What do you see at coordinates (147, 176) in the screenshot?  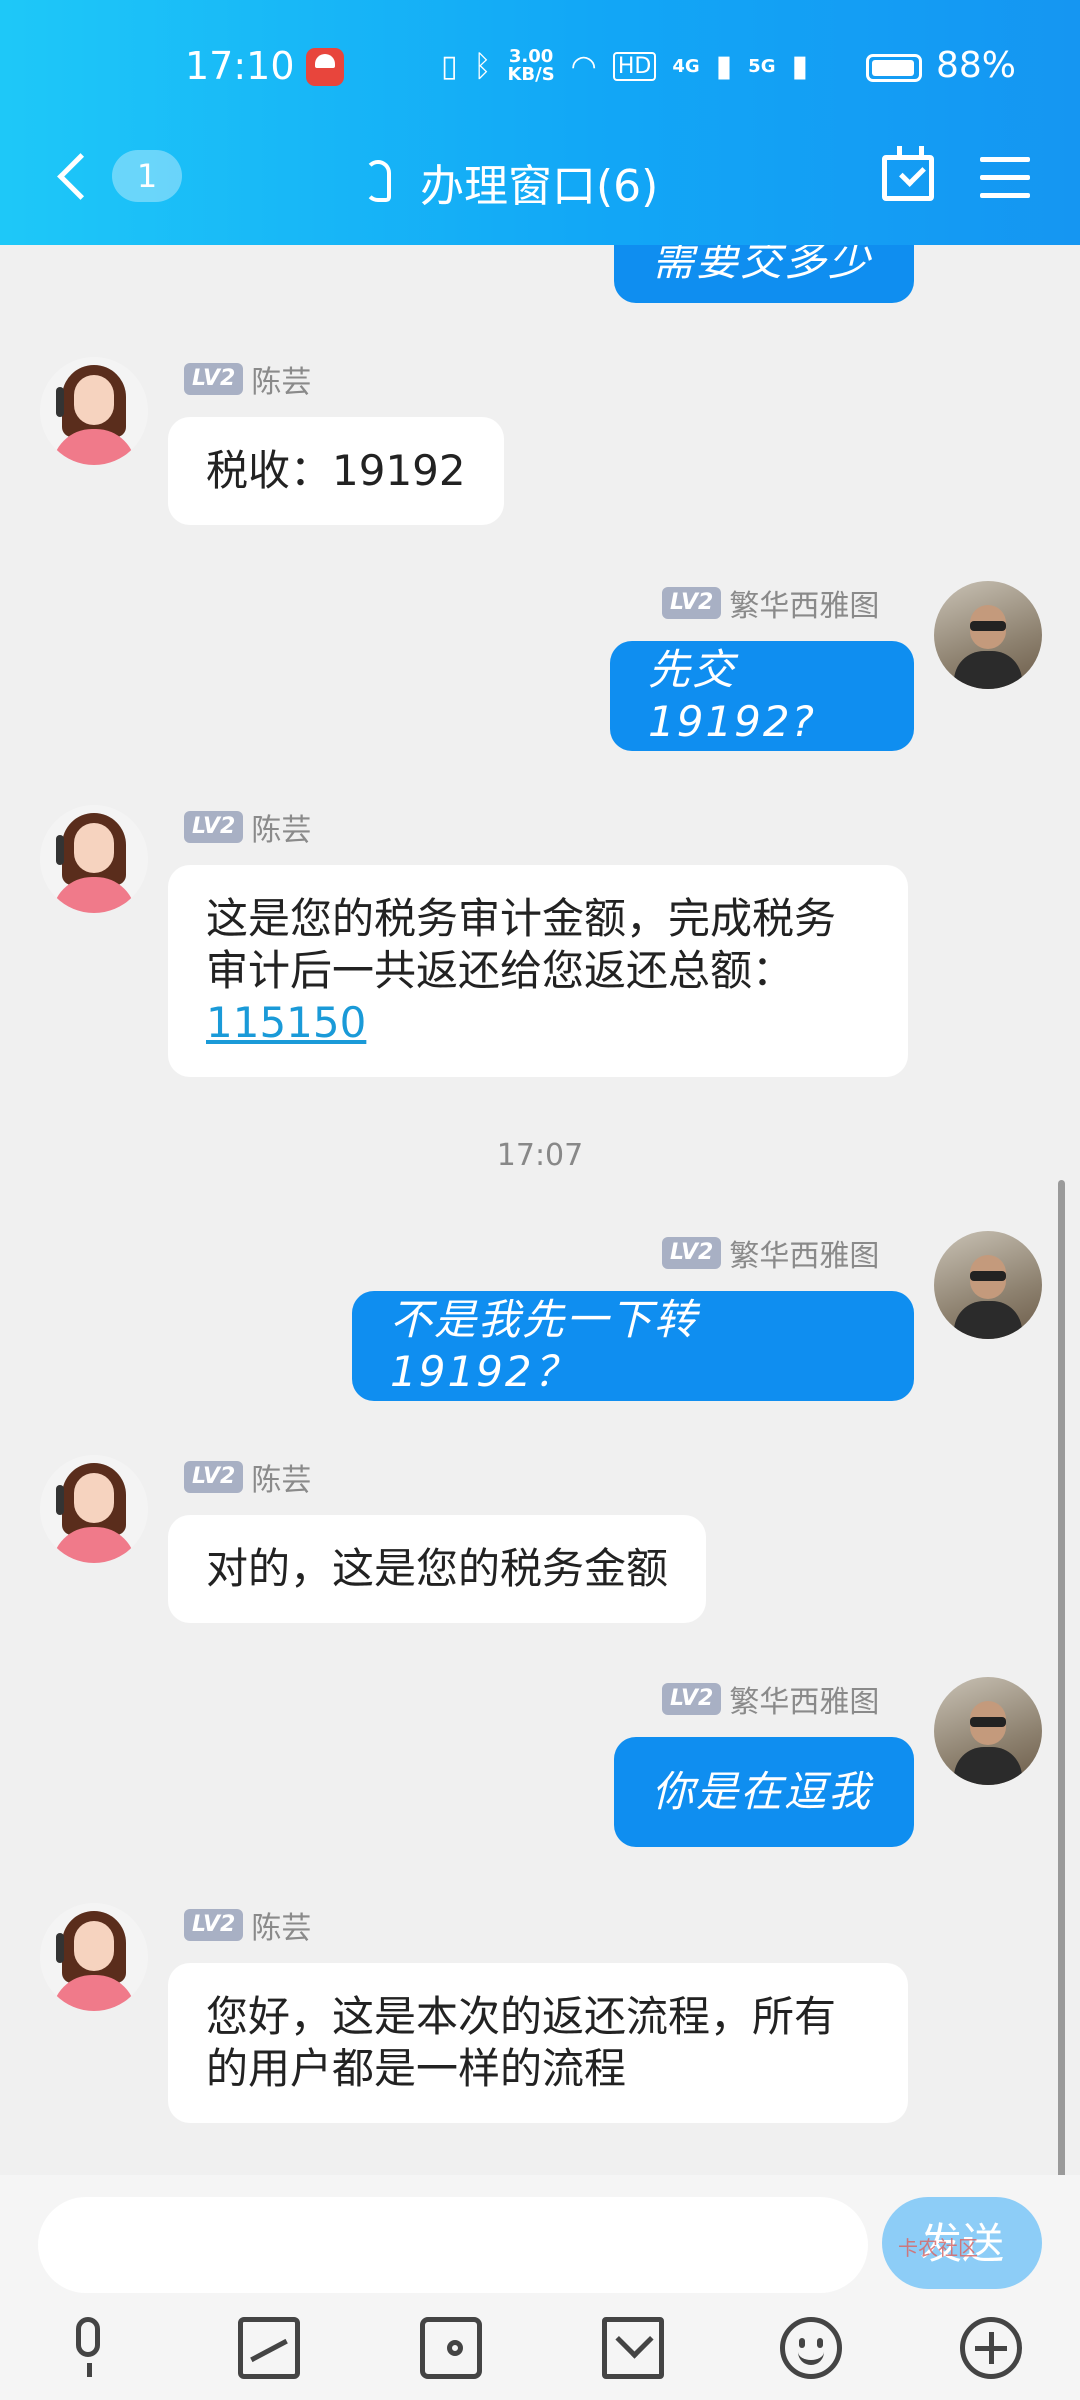 I see `unread-count-badge: 1` at bounding box center [147, 176].